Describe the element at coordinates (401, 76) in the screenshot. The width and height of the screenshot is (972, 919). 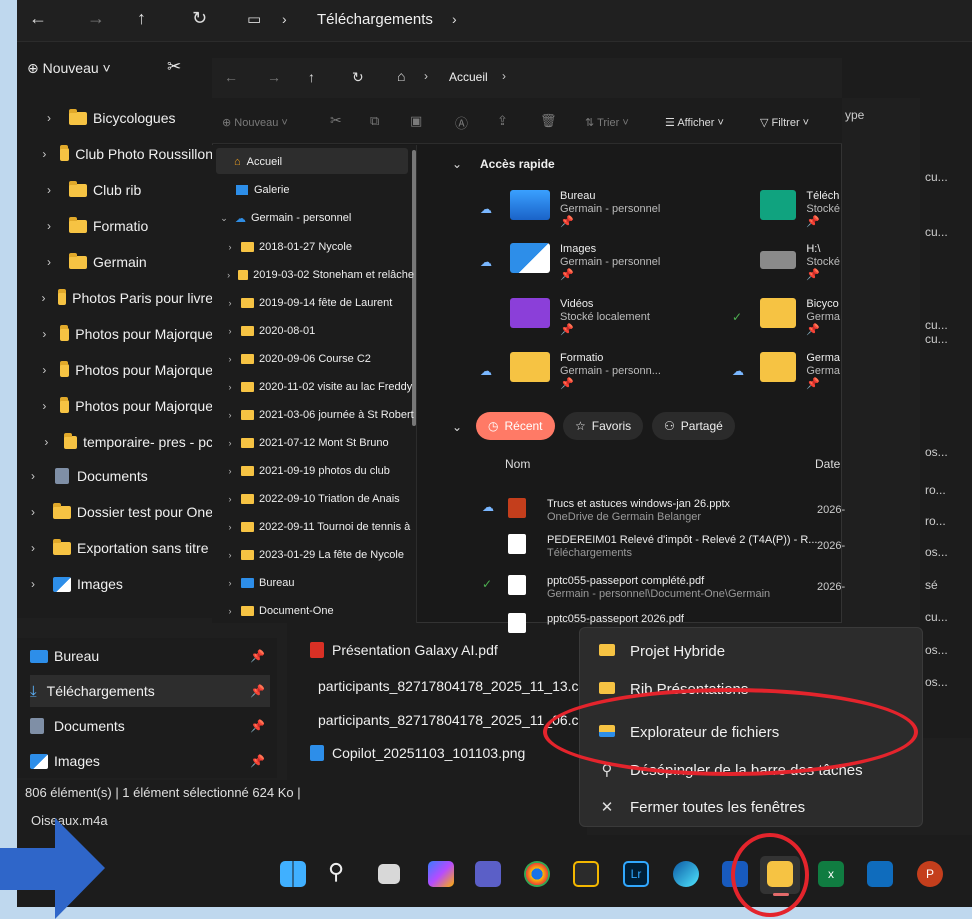
I see `home-icon: ⌂` at that location.